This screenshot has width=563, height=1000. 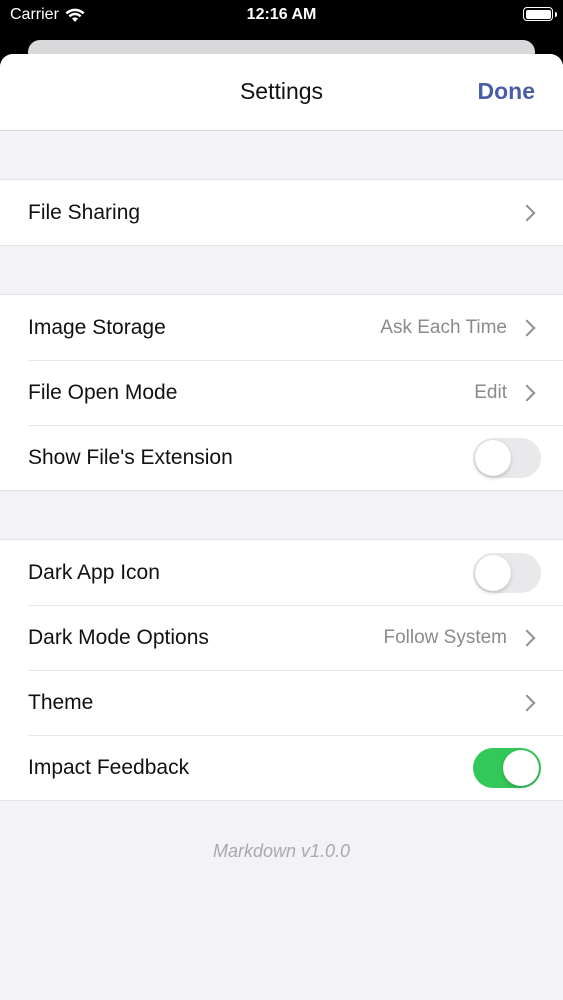 I want to click on row-label: Theme, so click(x=61, y=702).